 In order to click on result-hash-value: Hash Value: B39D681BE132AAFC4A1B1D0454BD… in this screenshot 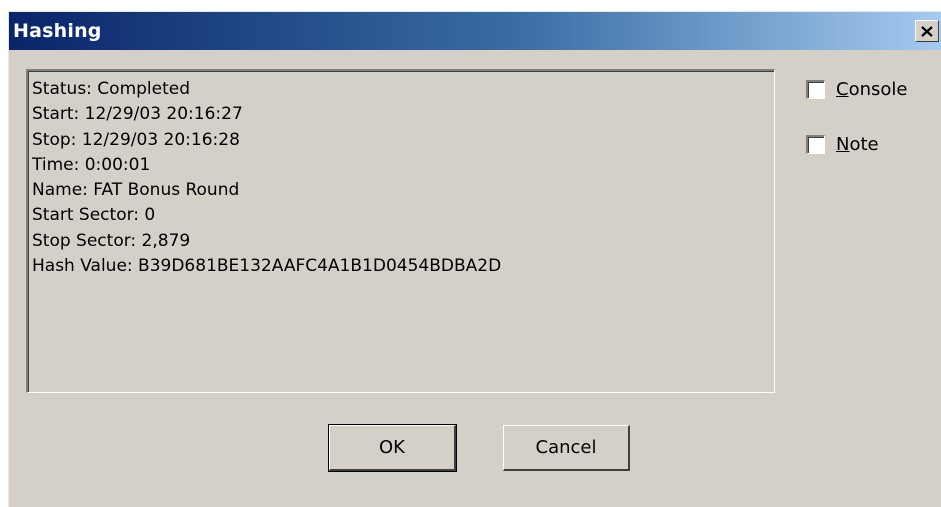, I will do `click(267, 266)`.